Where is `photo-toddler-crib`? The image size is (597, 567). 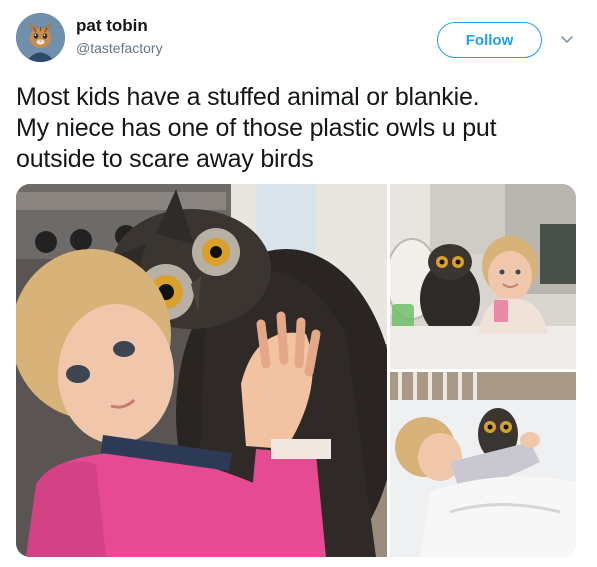 photo-toddler-crib is located at coordinates (483, 464).